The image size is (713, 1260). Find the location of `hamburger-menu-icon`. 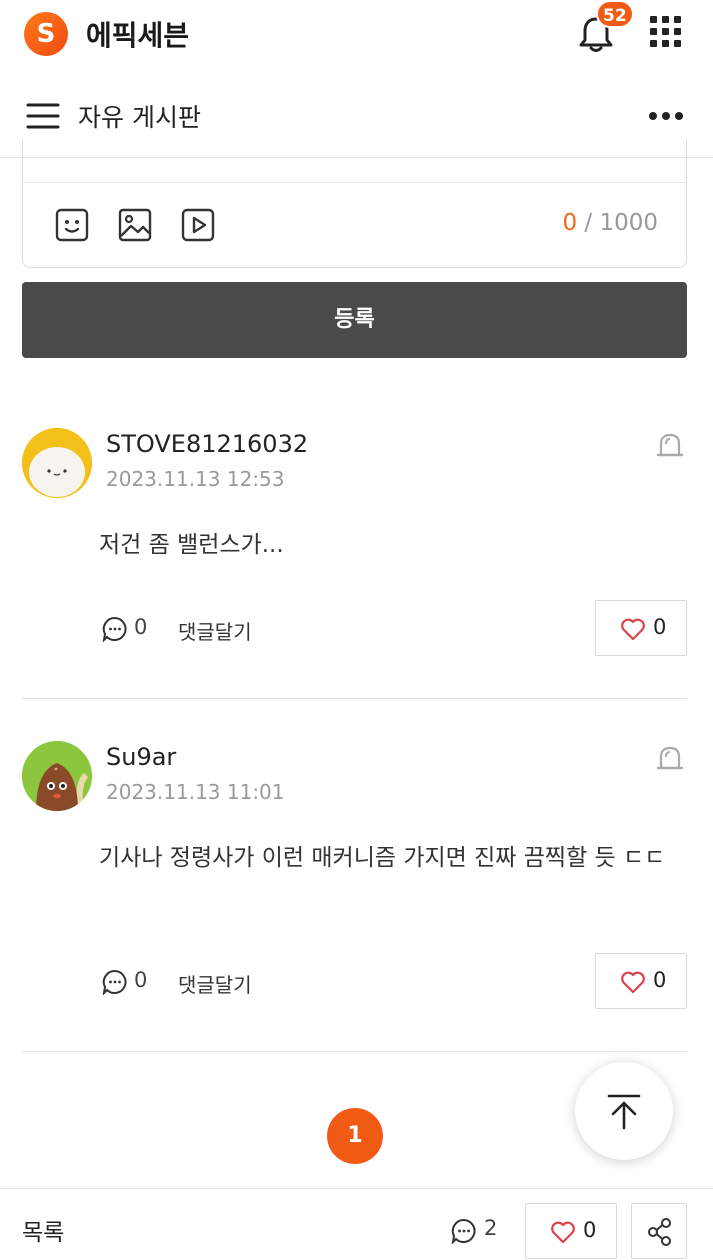

hamburger-menu-icon is located at coordinates (43, 116).